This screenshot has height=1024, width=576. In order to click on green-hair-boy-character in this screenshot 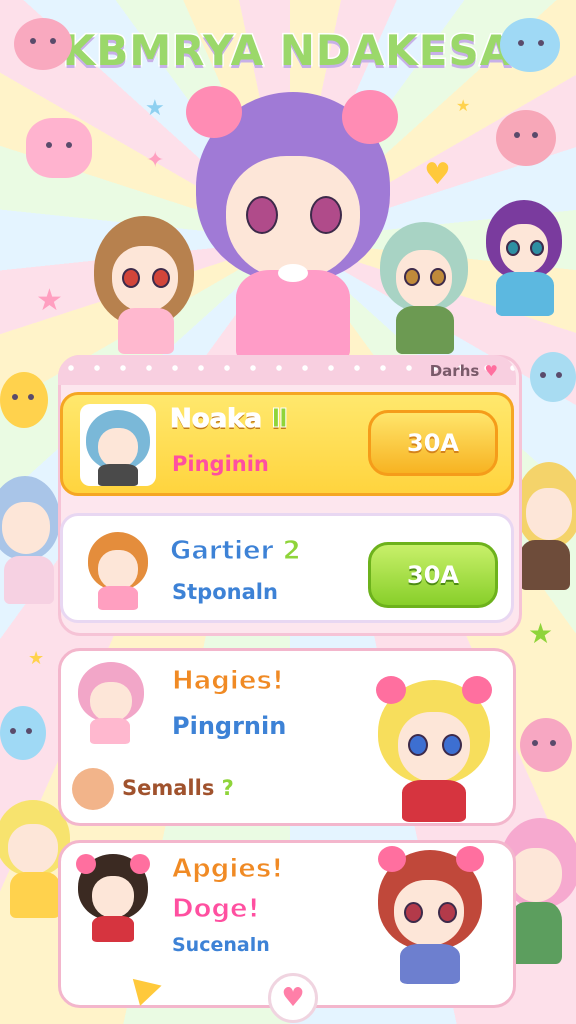, I will do `click(425, 289)`.